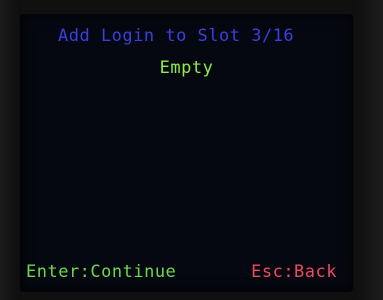 This screenshot has height=300, width=383. What do you see at coordinates (101, 272) in the screenshot?
I see `enter-continue-hint: Enter:Continue` at bounding box center [101, 272].